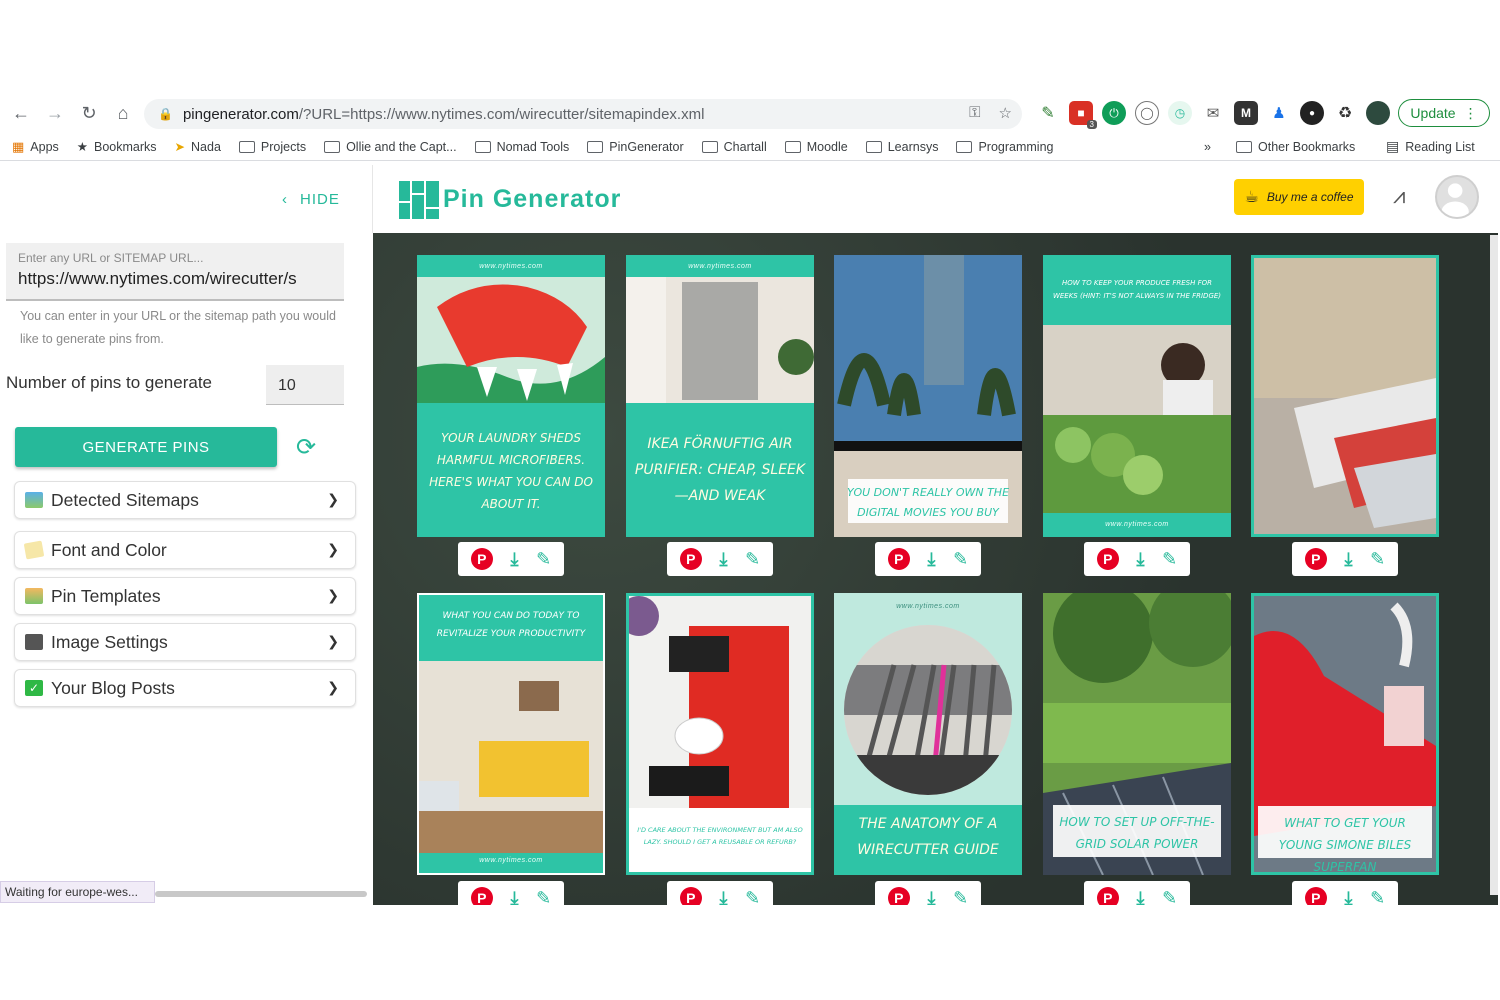 This screenshot has height=1000, width=1500. What do you see at coordinates (1005, 113) in the screenshot?
I see `star-icon: ☆` at bounding box center [1005, 113].